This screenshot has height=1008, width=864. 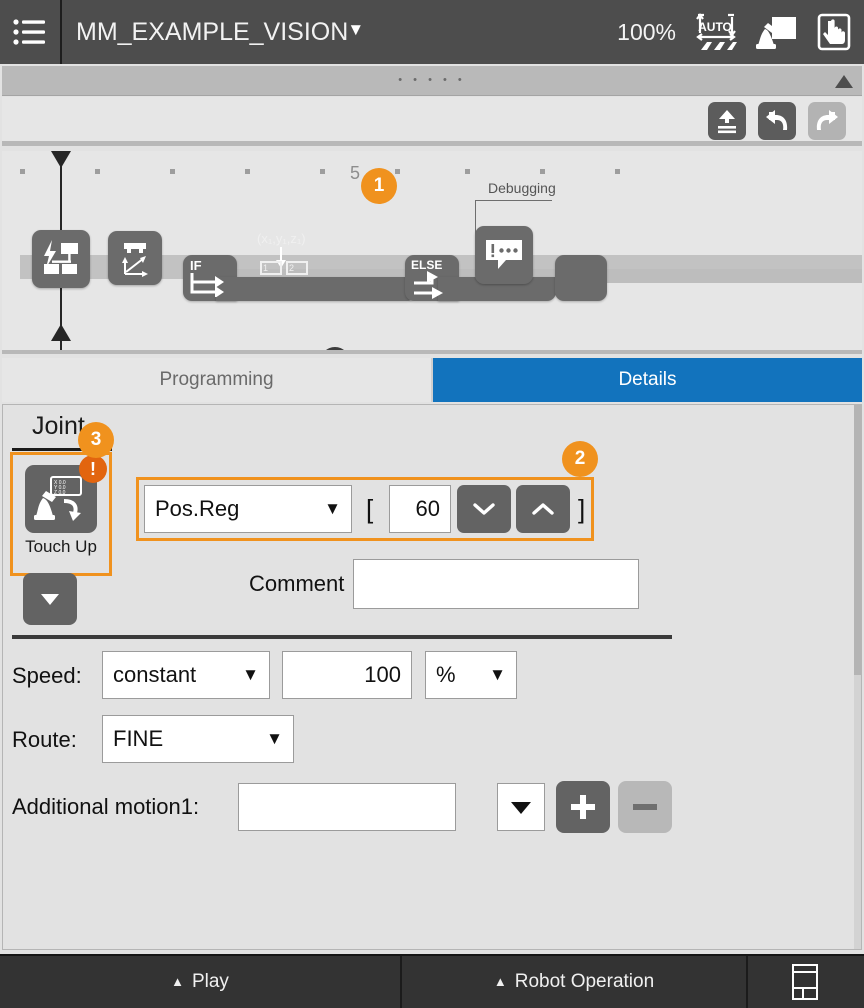 I want to click on comment-input, so click(x=496, y=584).